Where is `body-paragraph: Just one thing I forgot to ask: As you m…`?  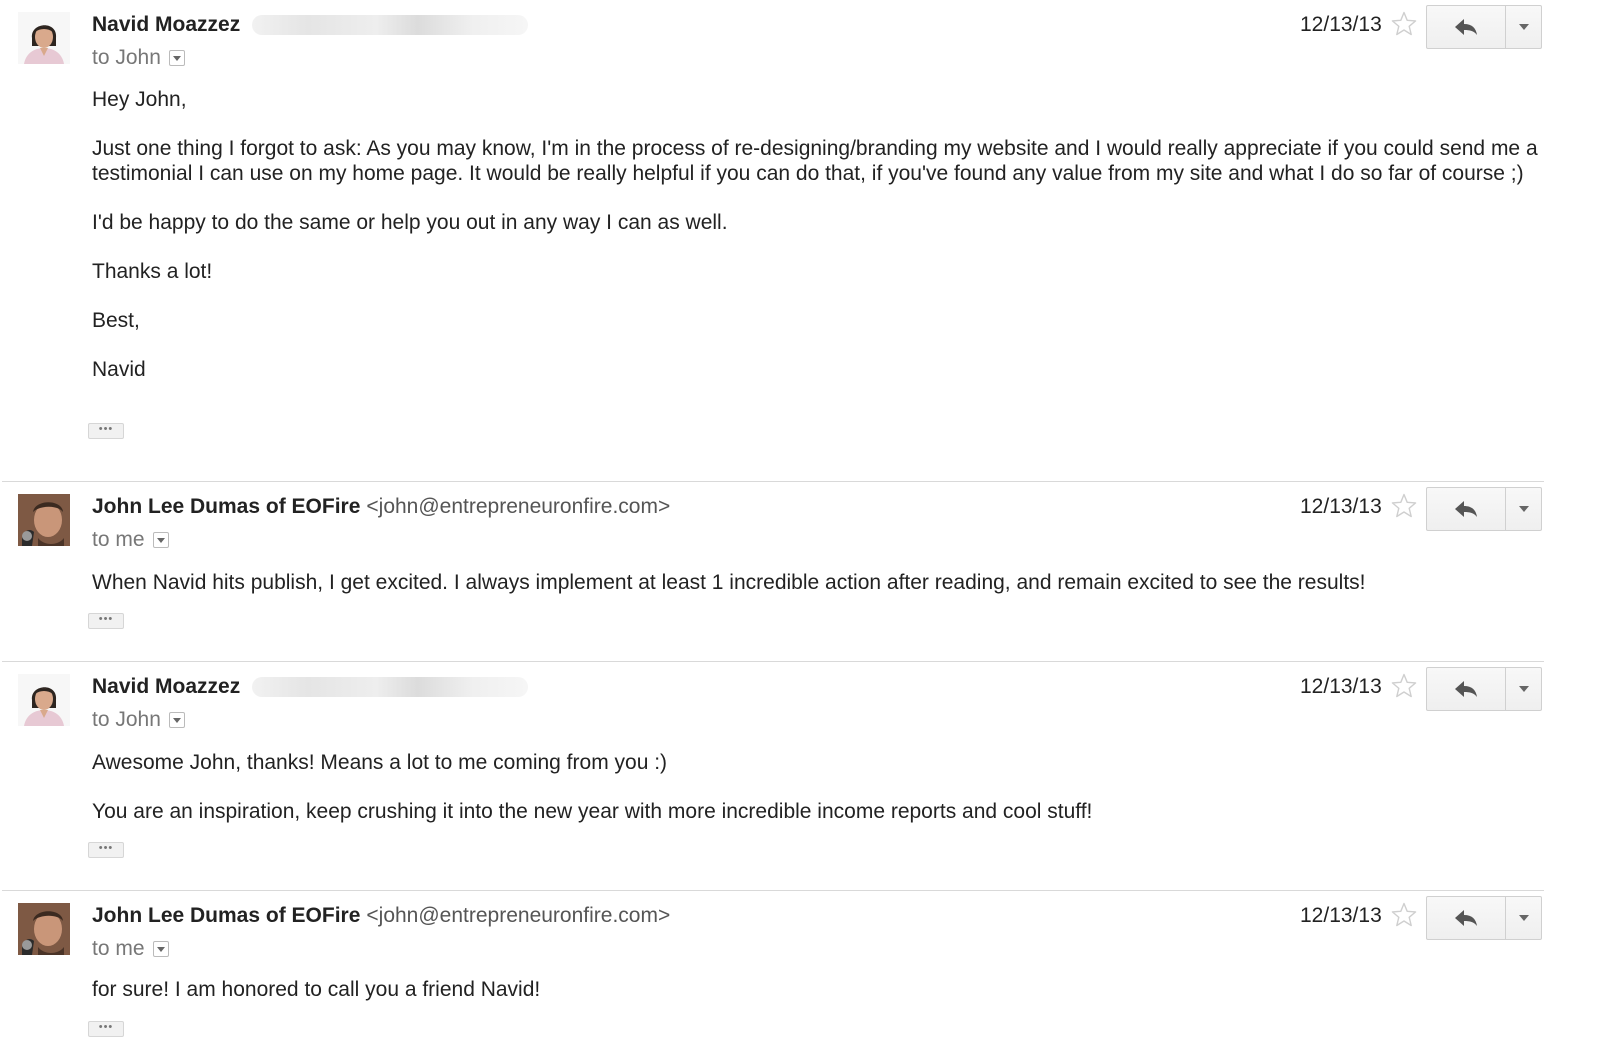 body-paragraph: Just one thing I forgot to ask: As you m… is located at coordinates (815, 161).